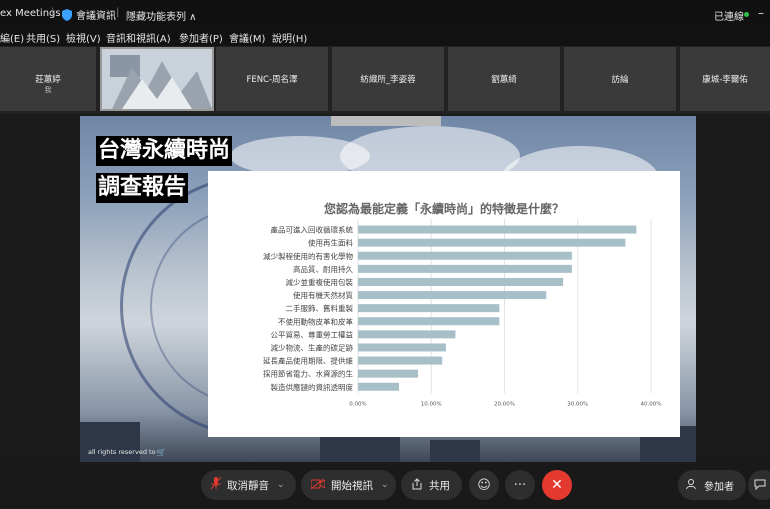 This screenshot has height=509, width=770. I want to click on start-video-button: 開始視訊 ⌄, so click(348, 485).